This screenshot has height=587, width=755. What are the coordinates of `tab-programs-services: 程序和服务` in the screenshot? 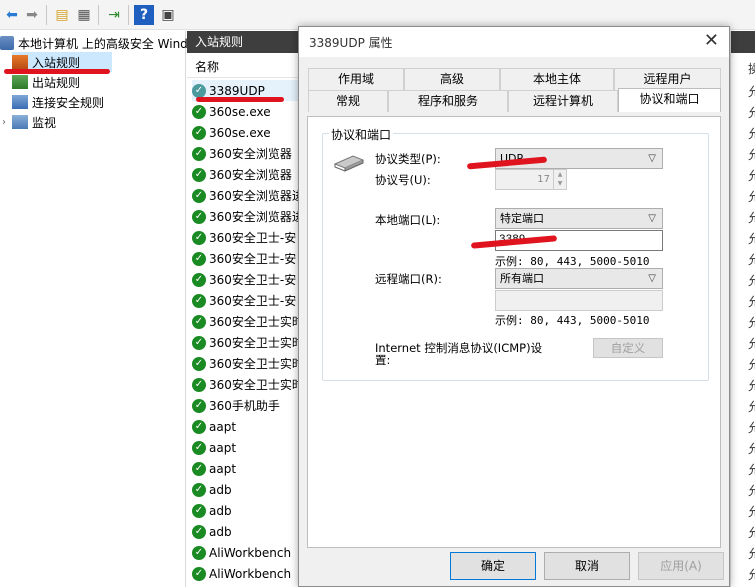 It's located at (448, 101).